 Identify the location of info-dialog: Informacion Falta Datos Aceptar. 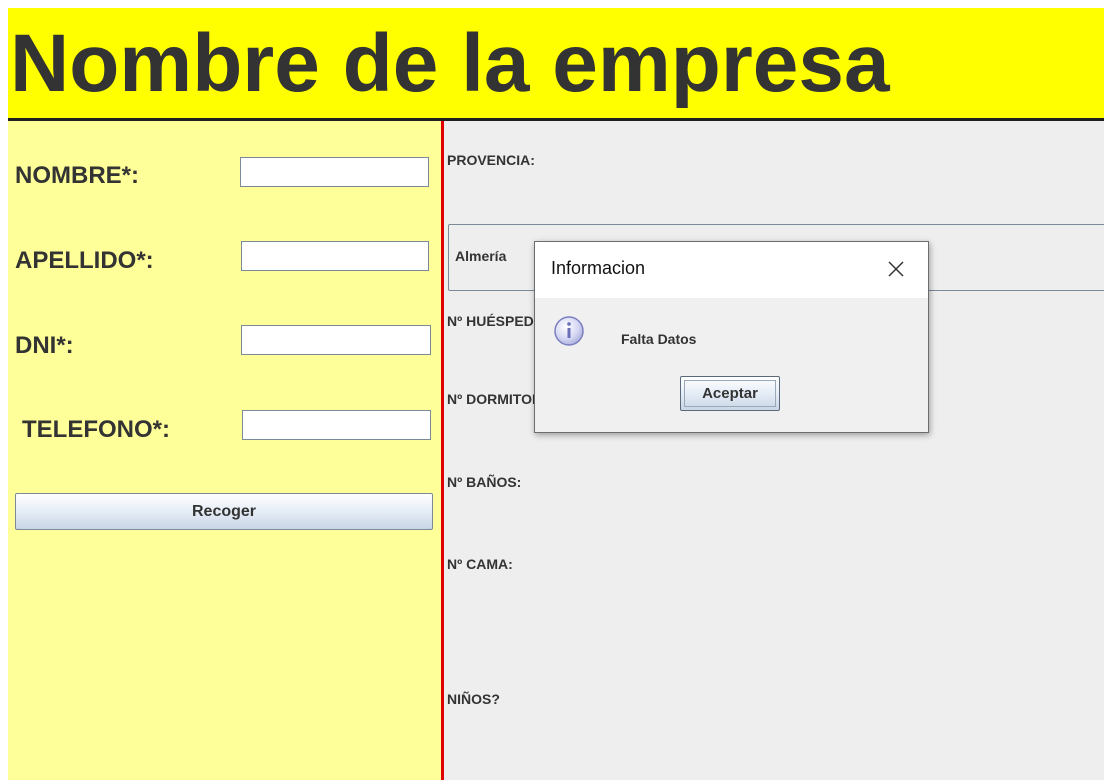
(731, 337).